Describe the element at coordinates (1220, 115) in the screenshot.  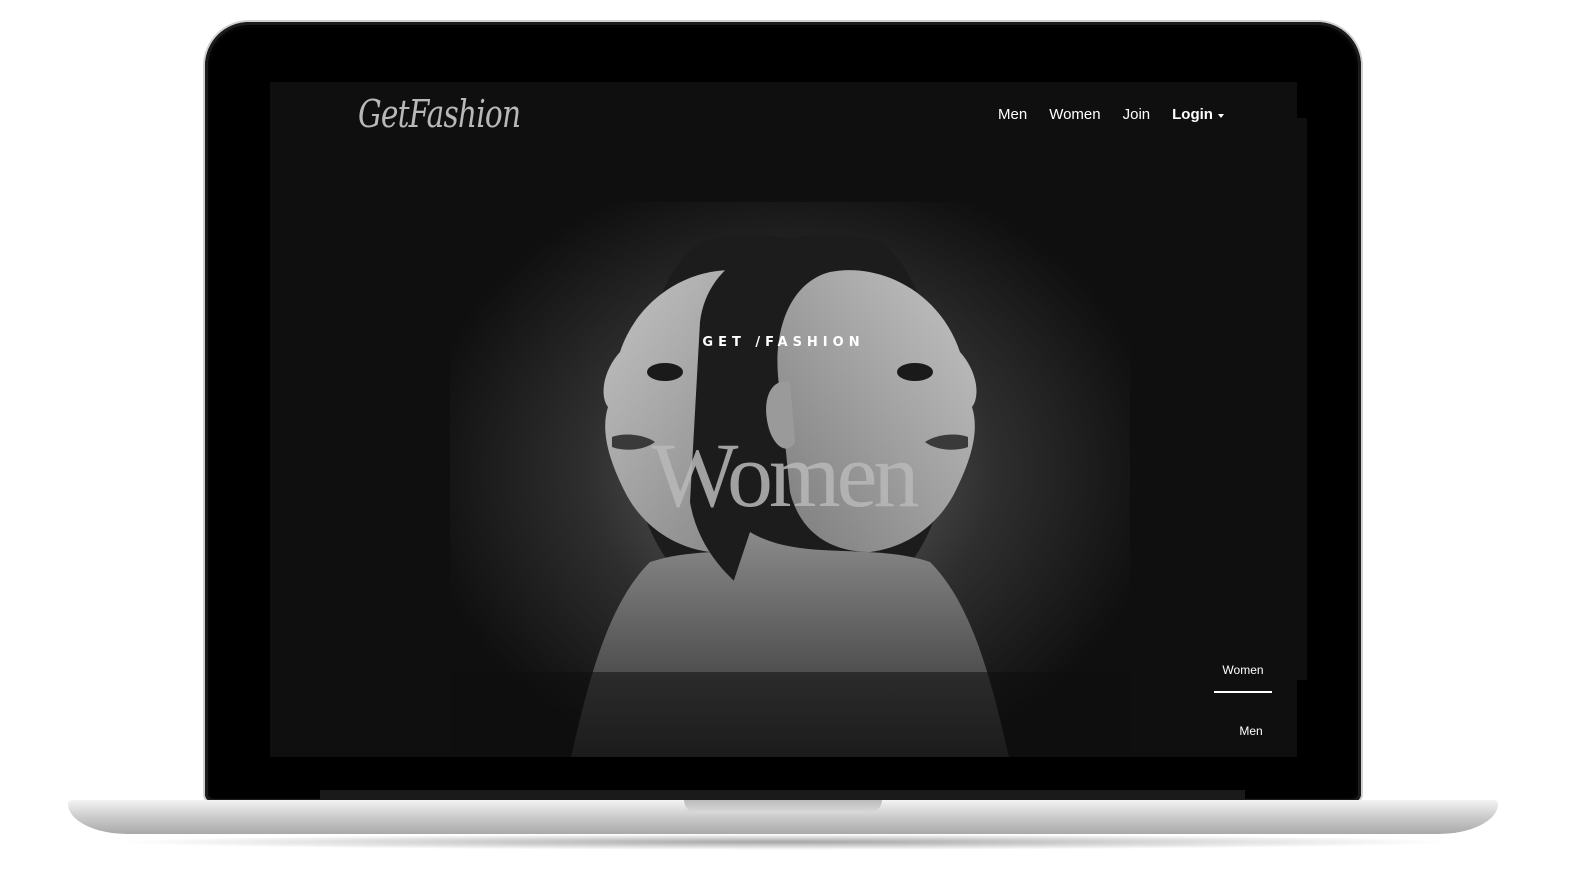
I see `caret-down-icon` at that location.